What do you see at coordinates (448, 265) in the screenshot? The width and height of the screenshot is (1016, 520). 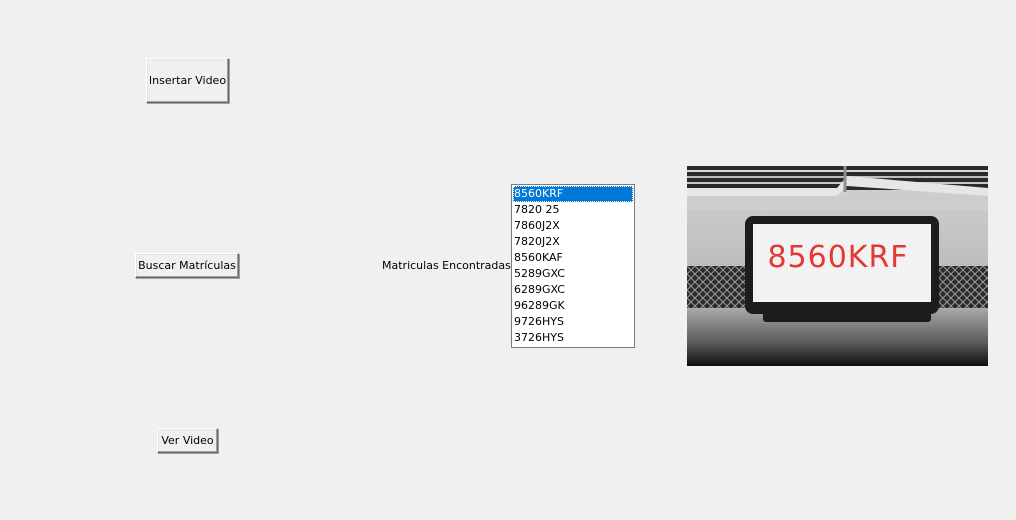 I see `found-plates-label: Matriculas Encontradas:` at bounding box center [448, 265].